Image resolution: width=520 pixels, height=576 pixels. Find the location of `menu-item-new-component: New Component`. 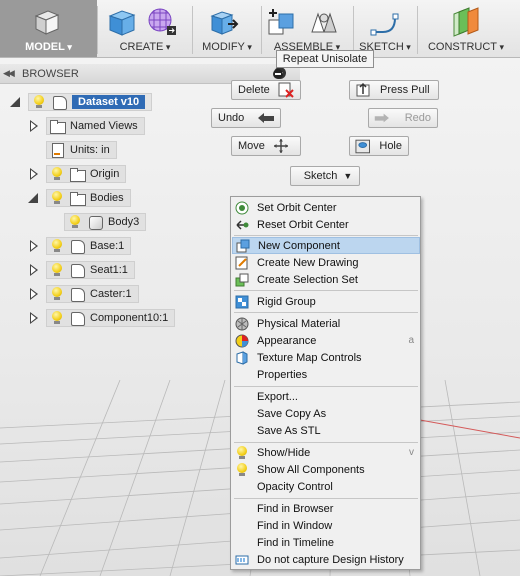

menu-item-new-component: New Component is located at coordinates (326, 245).